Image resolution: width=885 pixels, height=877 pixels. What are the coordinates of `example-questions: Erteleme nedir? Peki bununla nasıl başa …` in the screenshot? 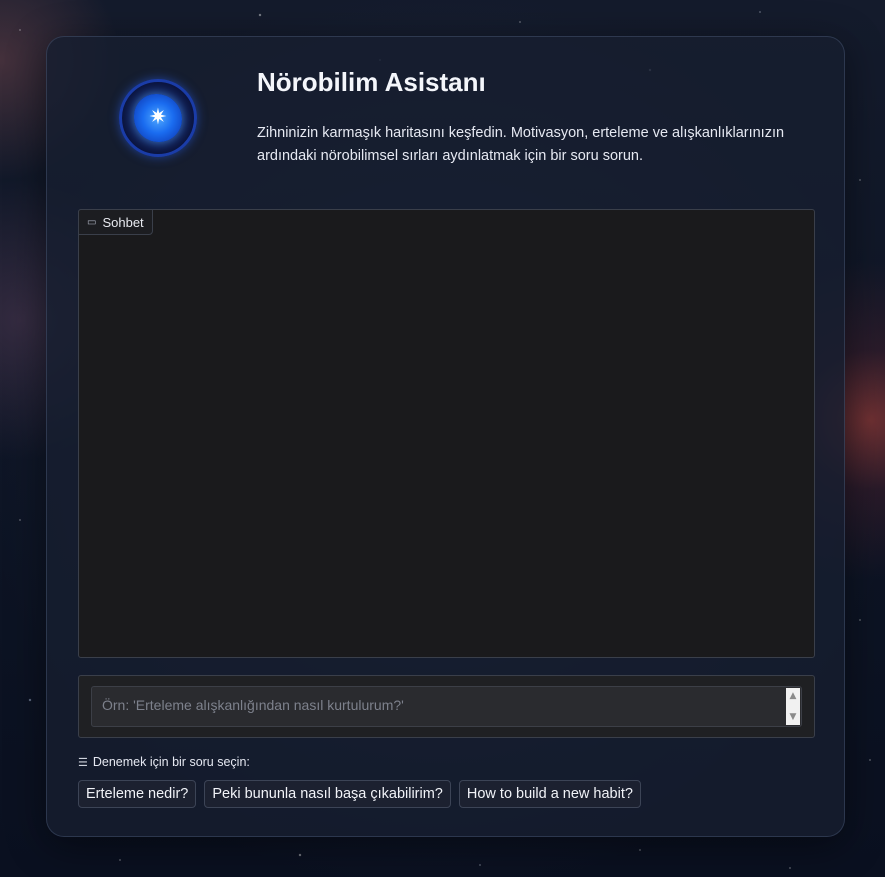 It's located at (359, 794).